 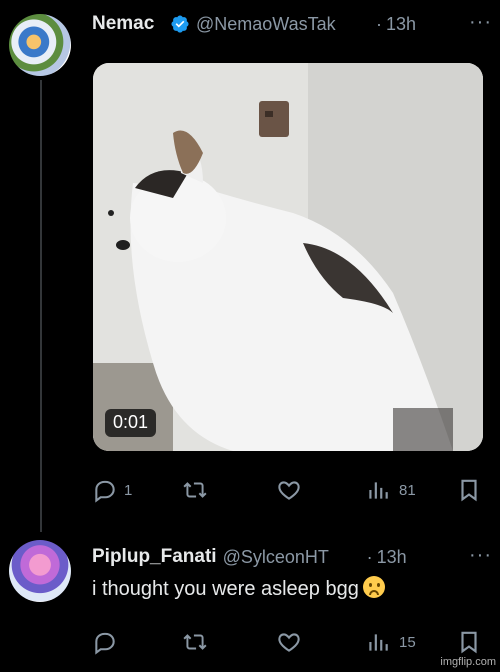 I want to click on user-handle: @NemaoWasTak, so click(x=284, y=24).